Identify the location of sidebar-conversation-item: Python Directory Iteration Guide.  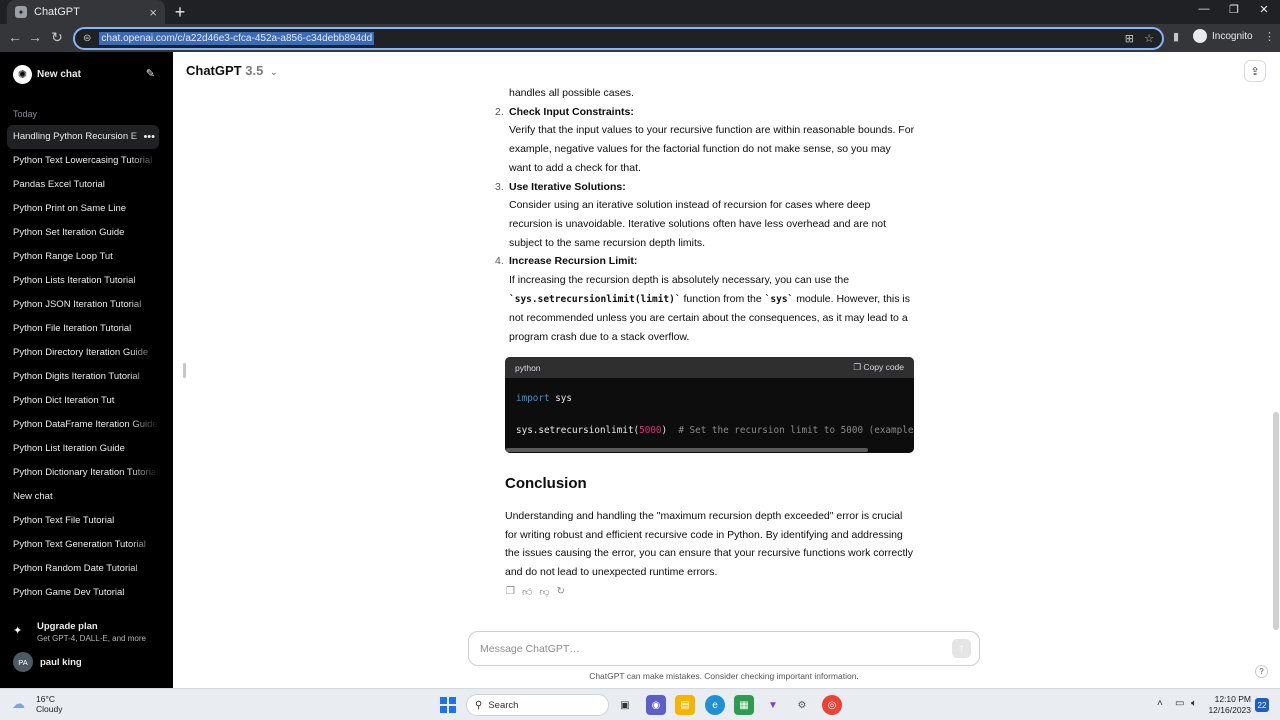
(83, 353).